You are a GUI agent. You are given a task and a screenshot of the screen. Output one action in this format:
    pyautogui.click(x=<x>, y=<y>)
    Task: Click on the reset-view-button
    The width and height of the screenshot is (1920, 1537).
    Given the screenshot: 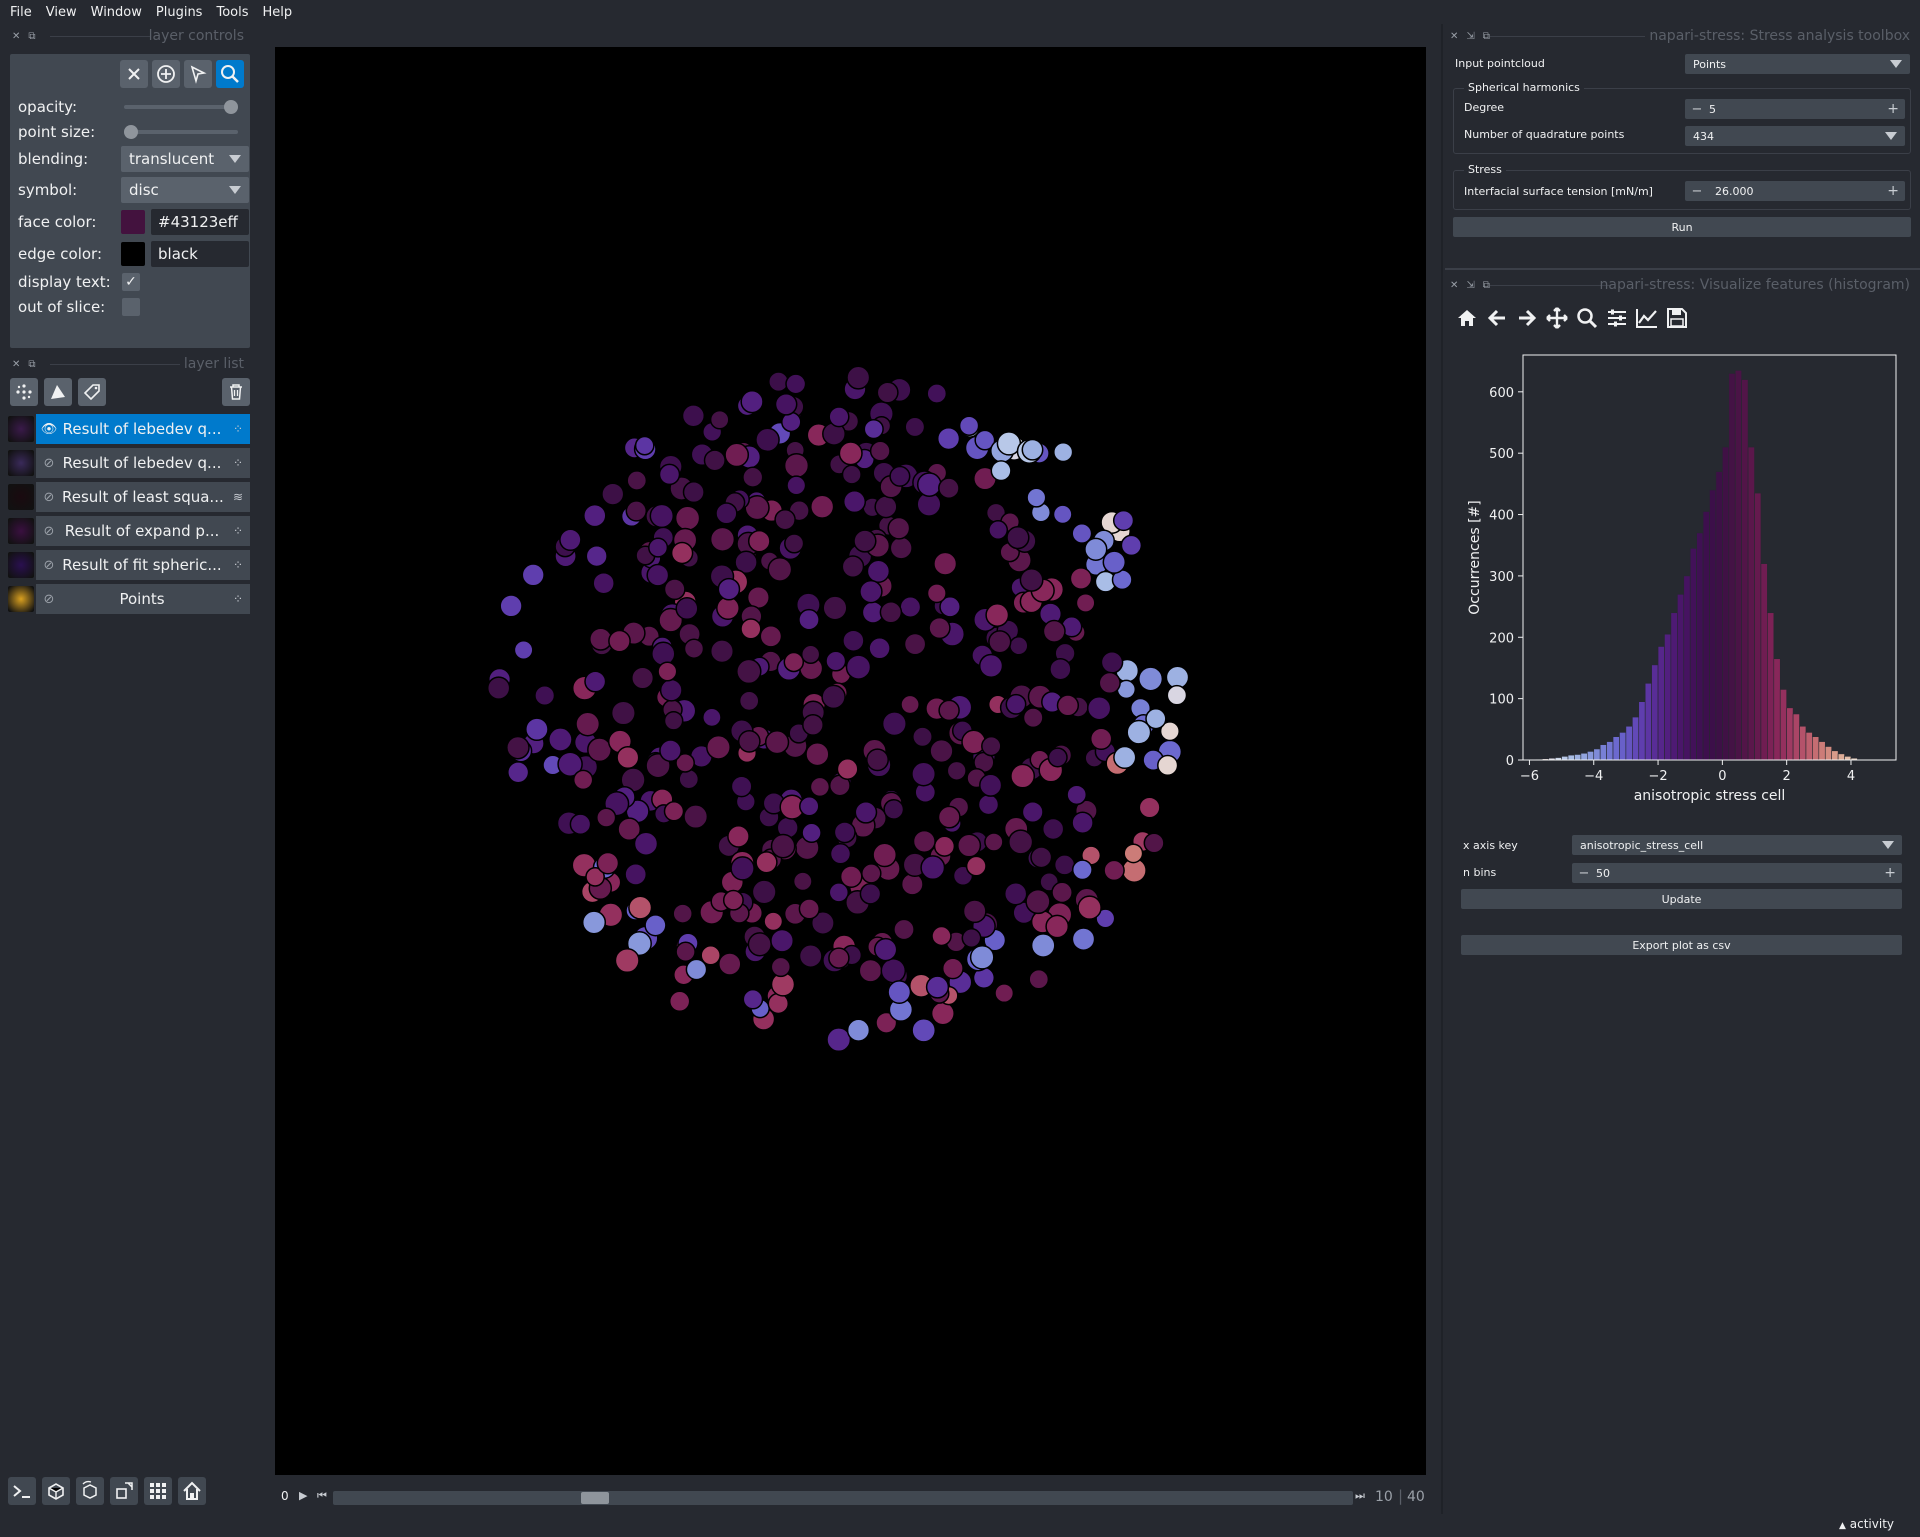 What is the action you would take?
    pyautogui.click(x=192, y=1491)
    